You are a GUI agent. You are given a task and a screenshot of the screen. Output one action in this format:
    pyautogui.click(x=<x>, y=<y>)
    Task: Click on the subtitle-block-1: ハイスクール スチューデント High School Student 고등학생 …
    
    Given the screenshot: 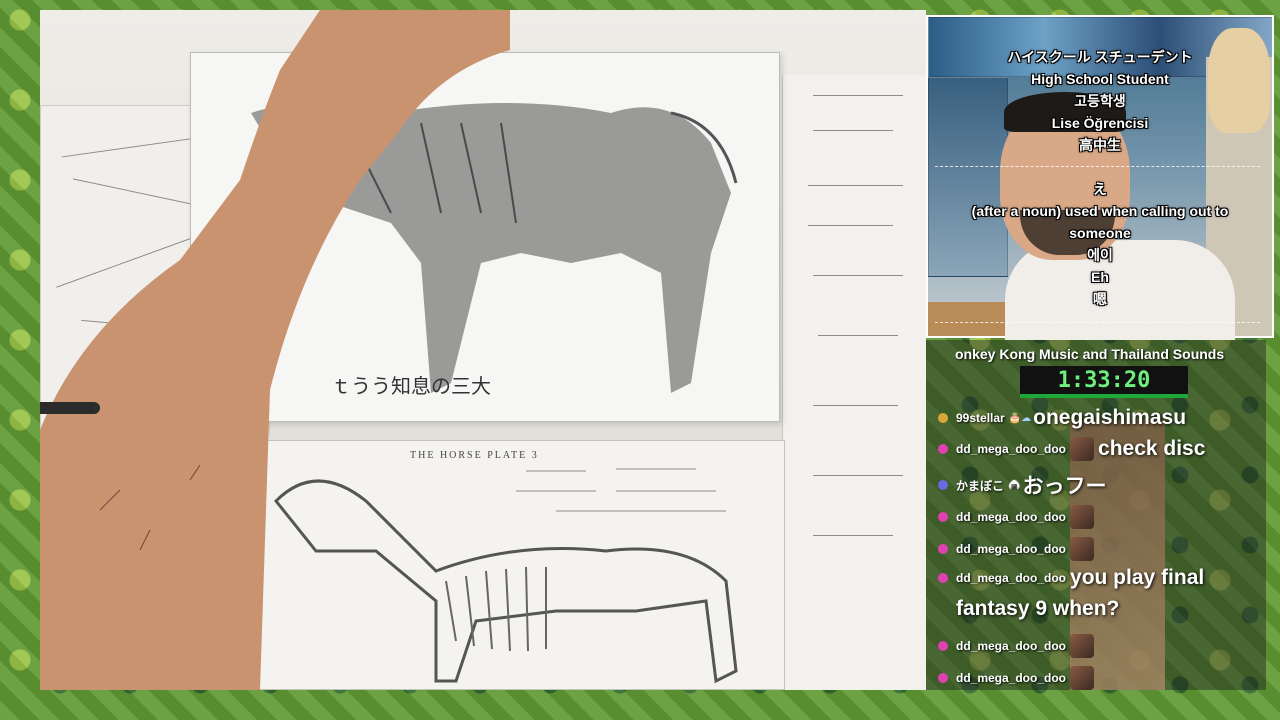 What is the action you would take?
    pyautogui.click(x=1100, y=101)
    